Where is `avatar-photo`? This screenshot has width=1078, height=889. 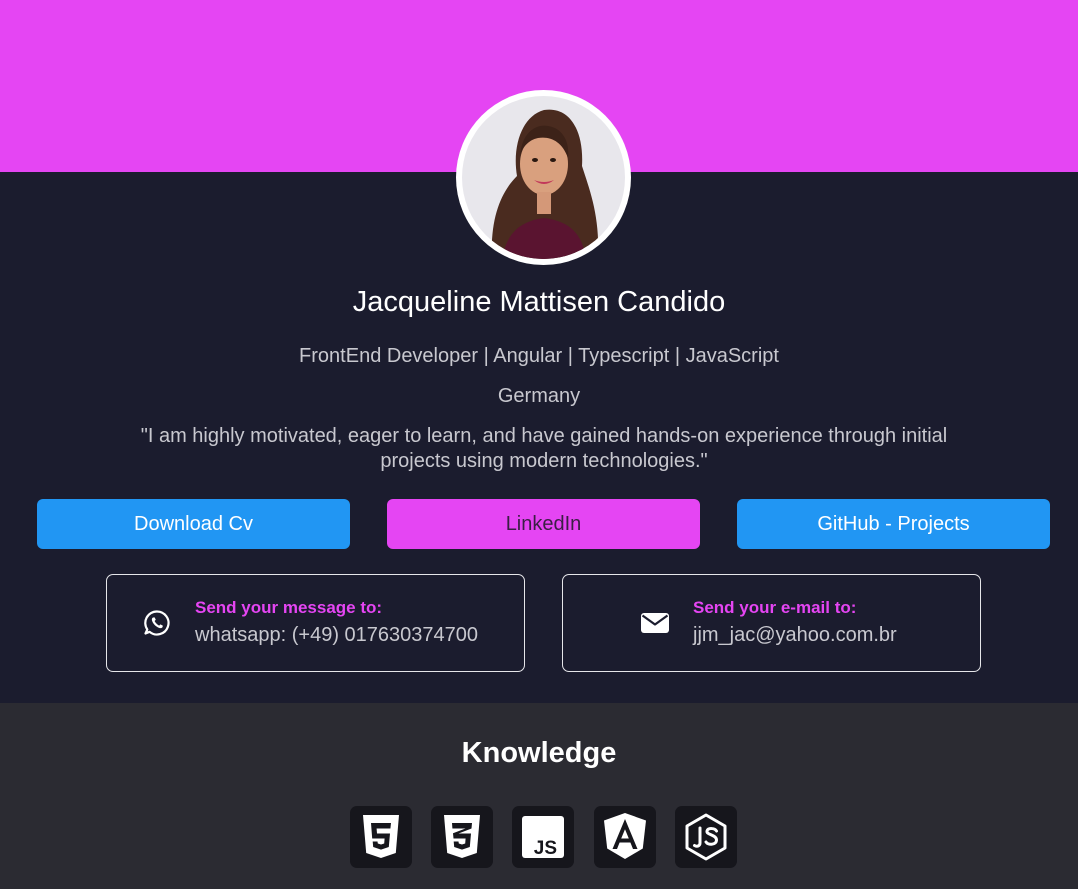
avatar-photo is located at coordinates (543, 177).